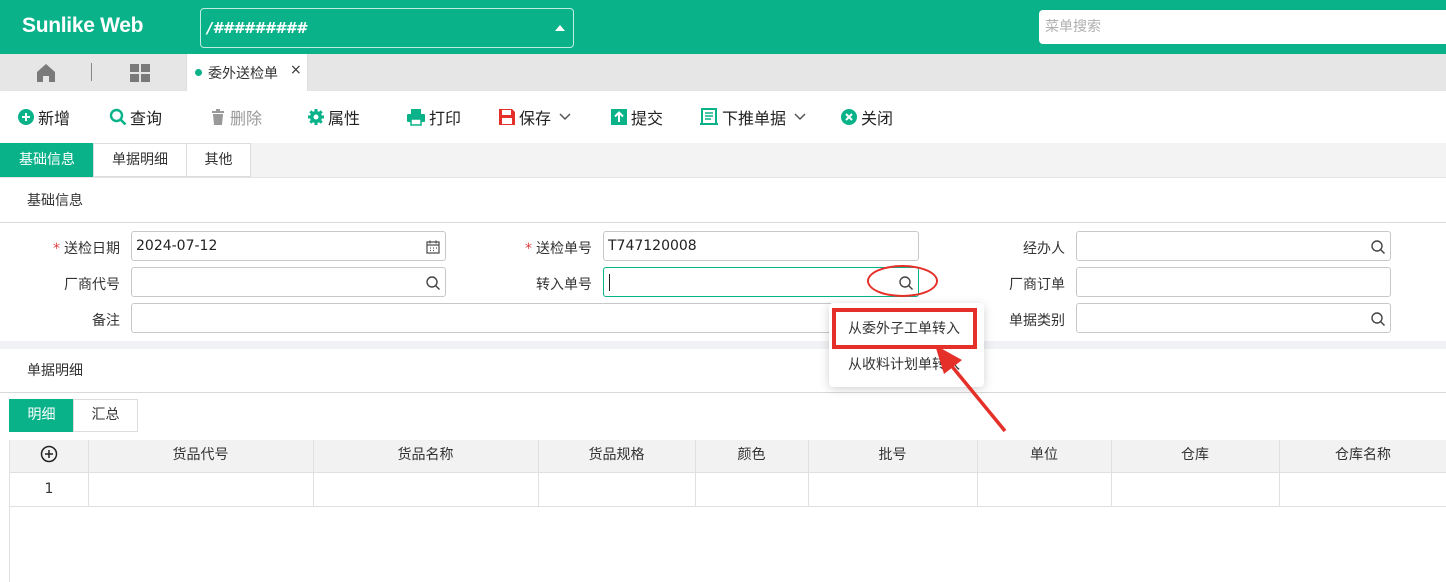 The height and width of the screenshot is (582, 1446). What do you see at coordinates (177, 246) in the screenshot?
I see `inspect-date-value: 2024-07-12` at bounding box center [177, 246].